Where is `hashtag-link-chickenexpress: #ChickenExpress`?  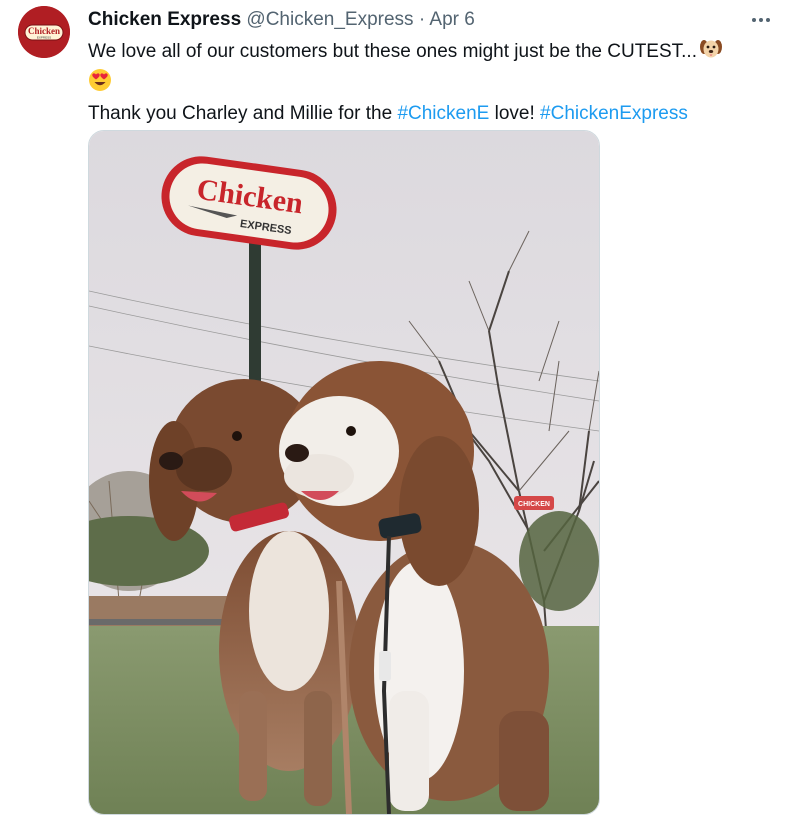
hashtag-link-chickenexpress: #ChickenExpress is located at coordinates (614, 113).